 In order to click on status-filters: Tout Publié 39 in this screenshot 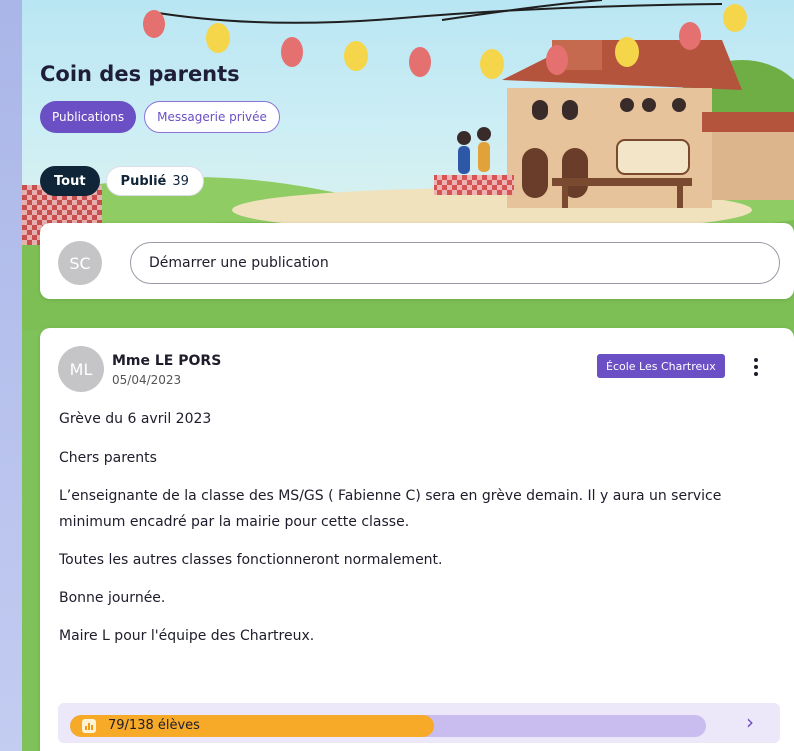, I will do `click(122, 181)`.